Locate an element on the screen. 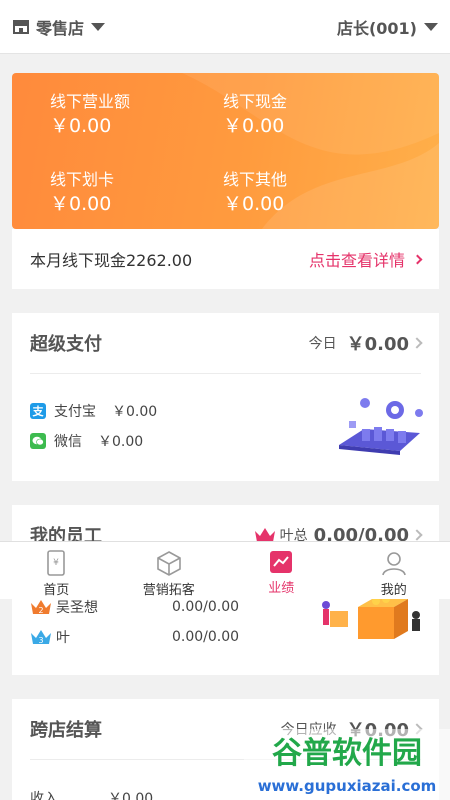 The height and width of the screenshot is (800, 450). stat-offline-revenue: 线下营业额 ￥0.00 is located at coordinates (90, 115).